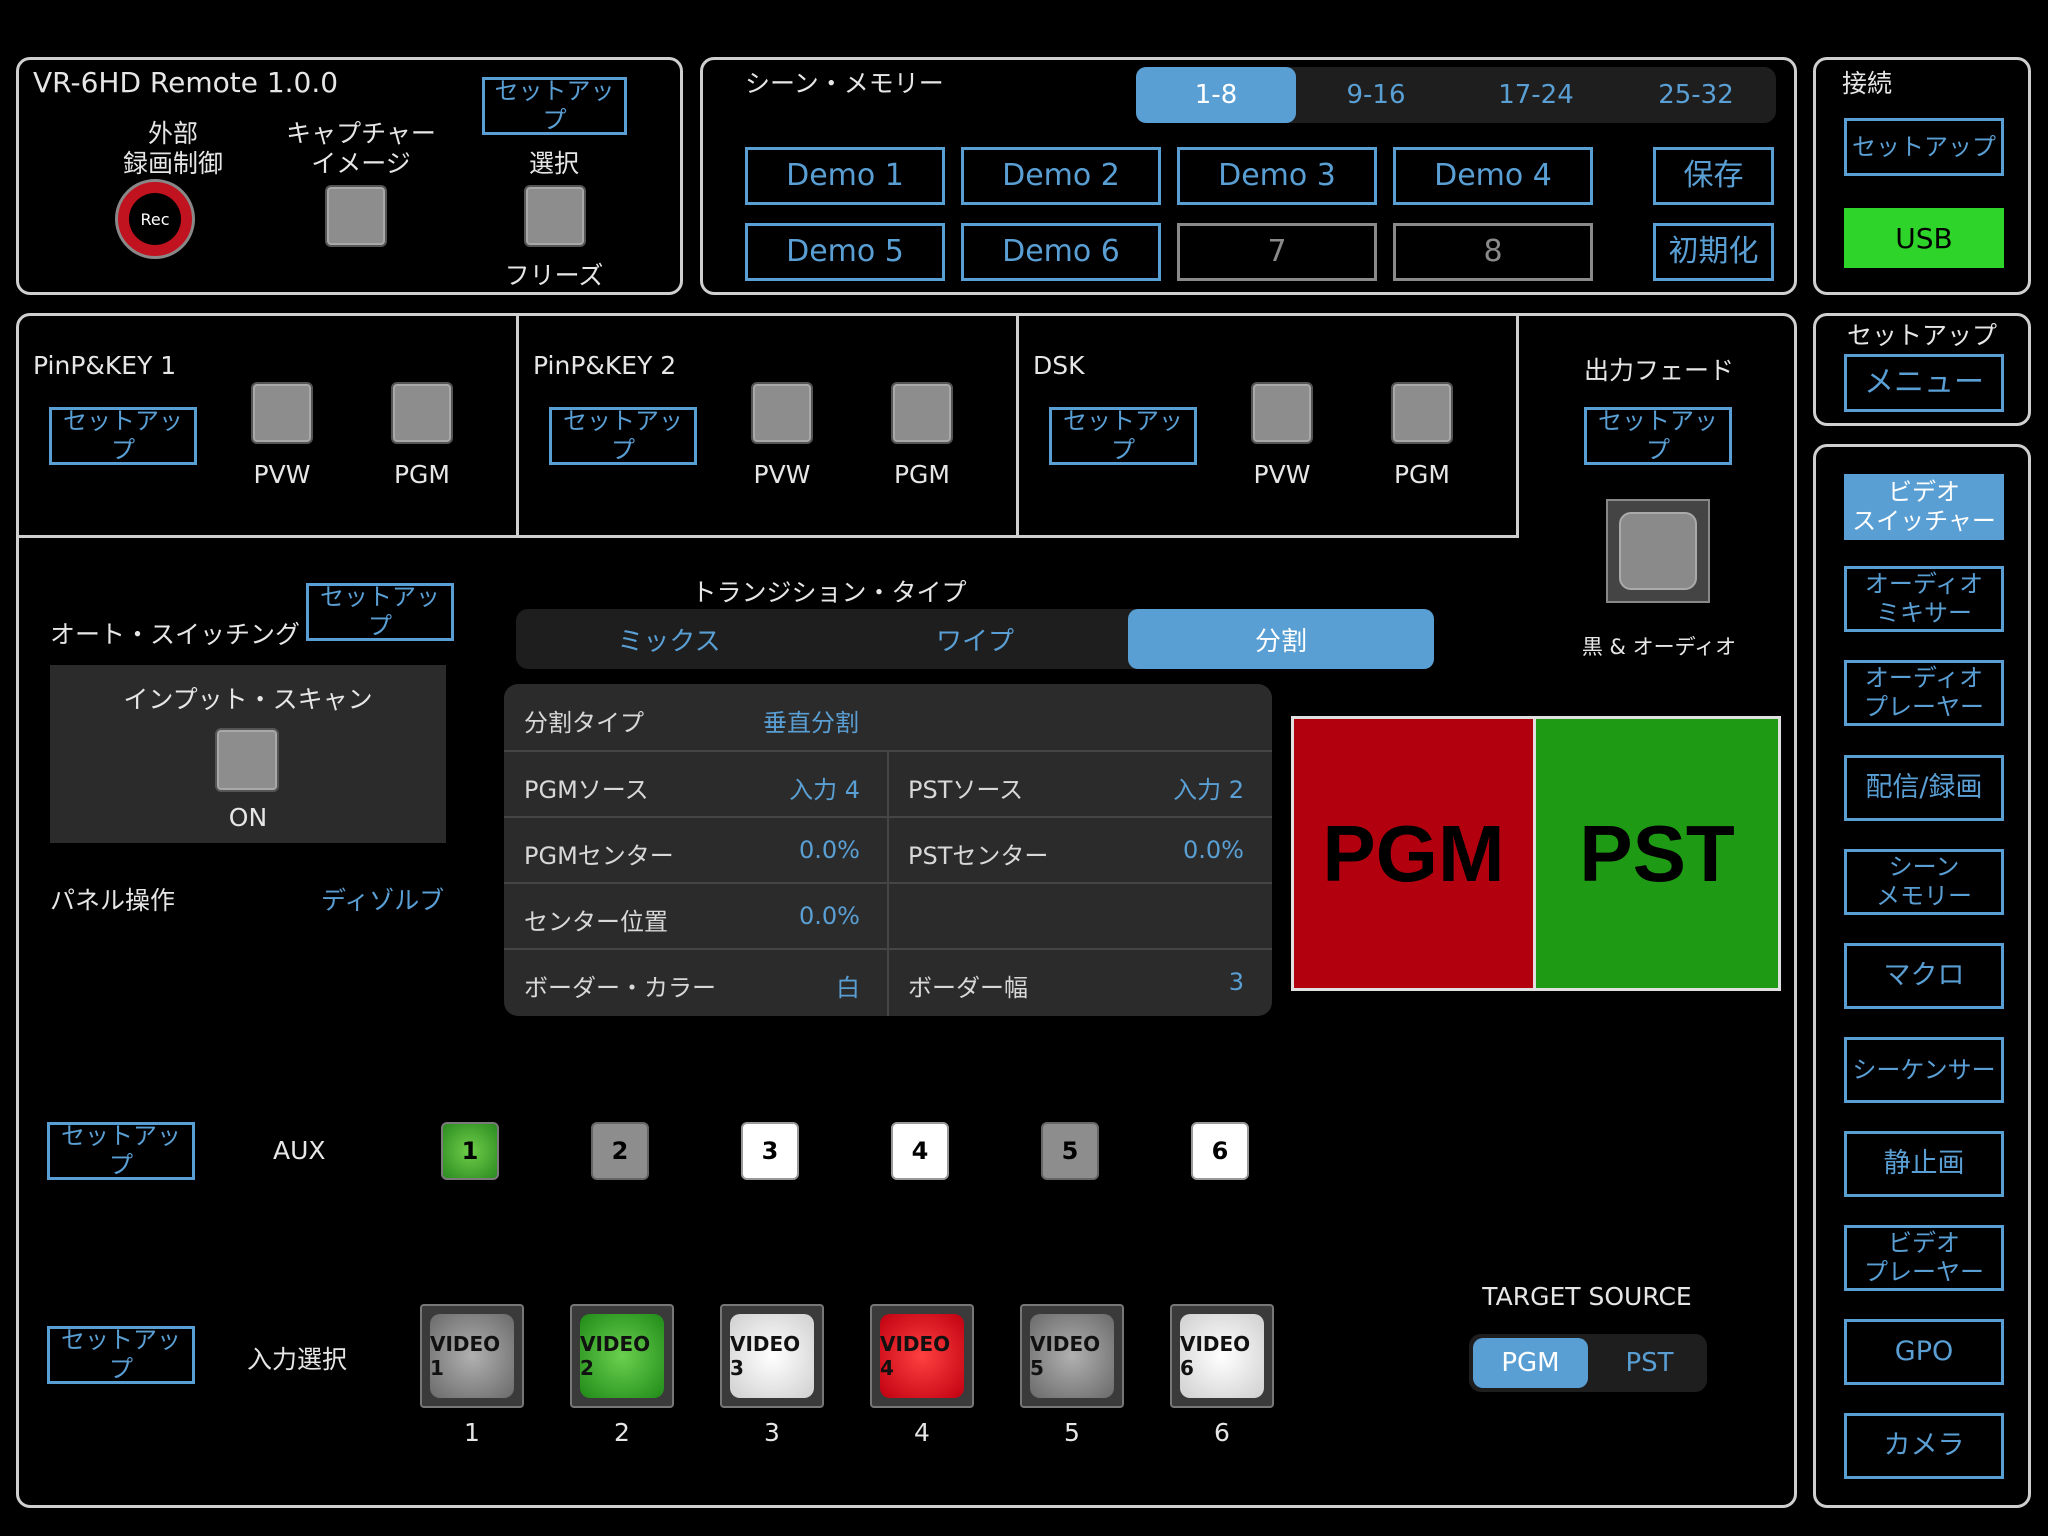 This screenshot has width=2048, height=1536. I want to click on nav-audio-mixer: オーディオ ミキサー, so click(1924, 599).